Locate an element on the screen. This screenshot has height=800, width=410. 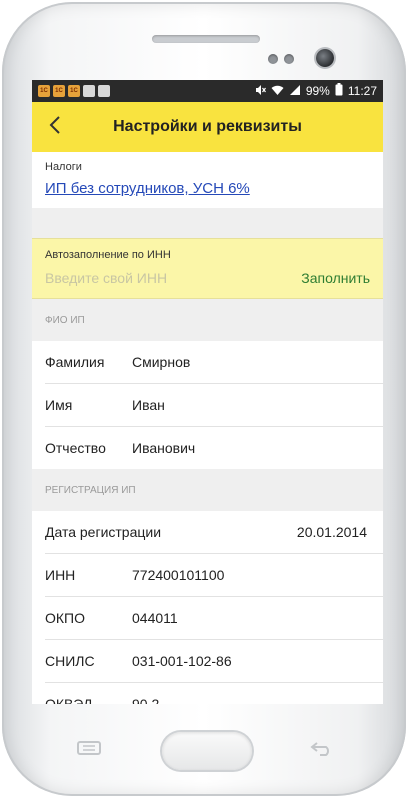
front-camera is located at coordinates (325, 58).